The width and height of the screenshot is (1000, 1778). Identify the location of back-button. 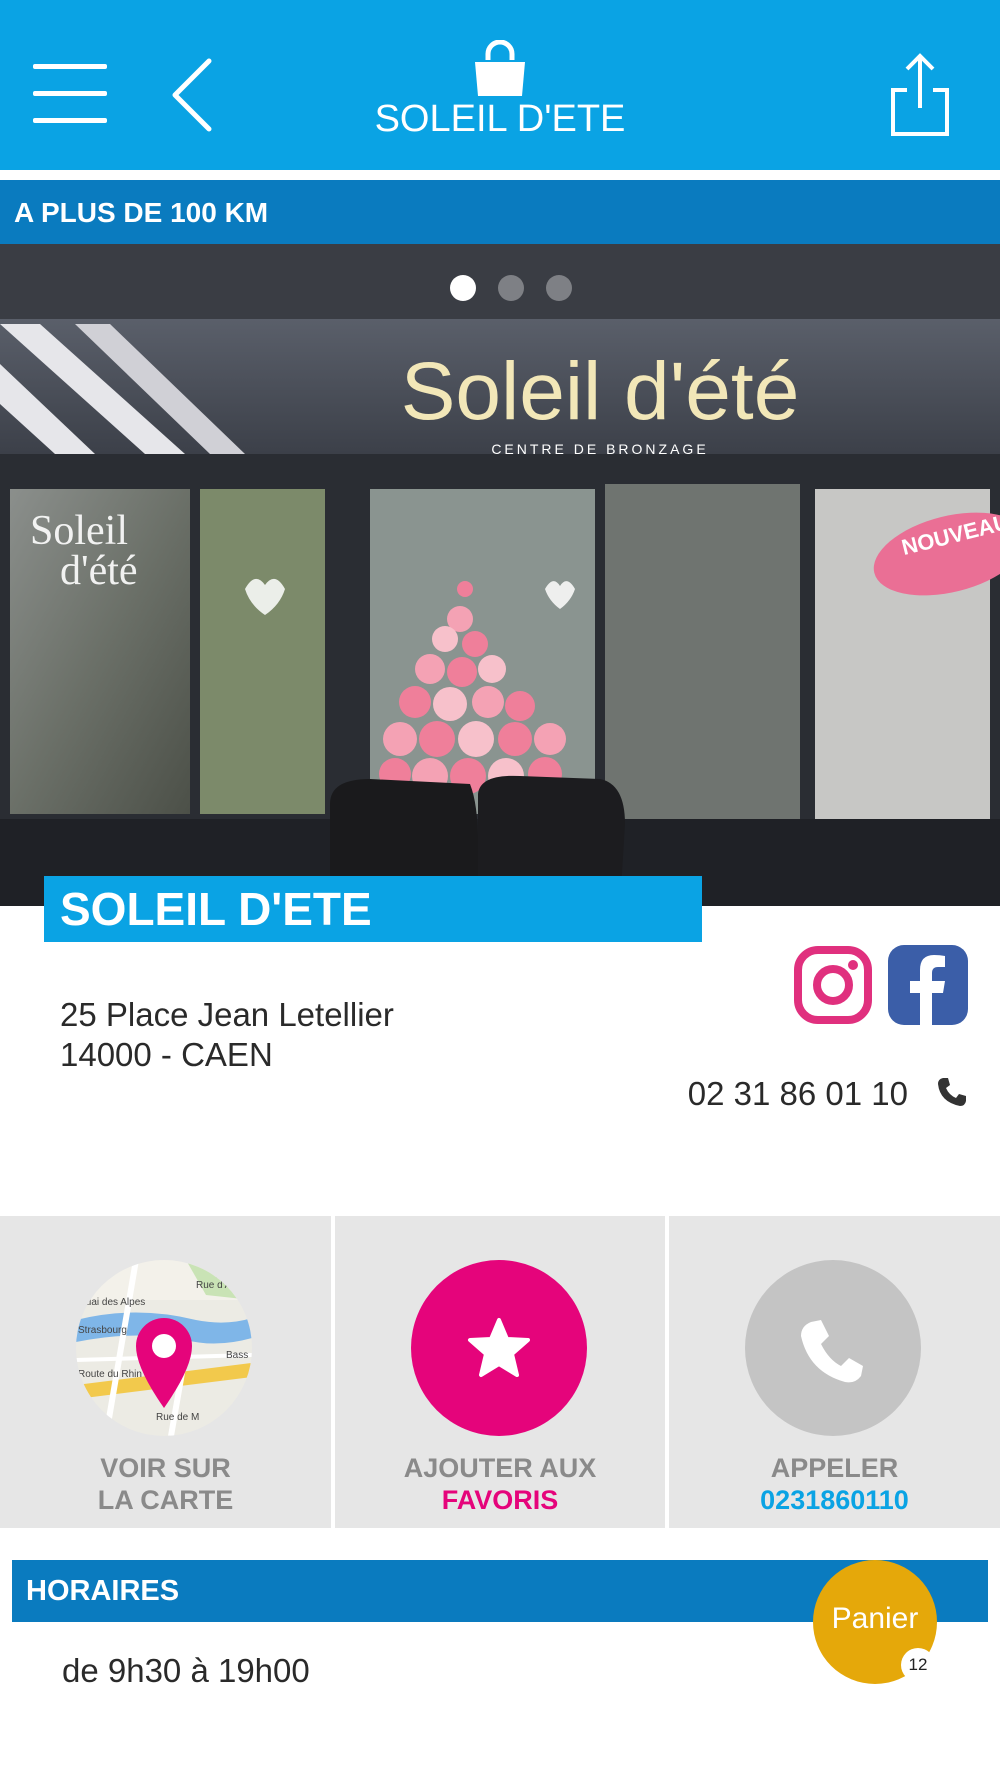
(195, 95).